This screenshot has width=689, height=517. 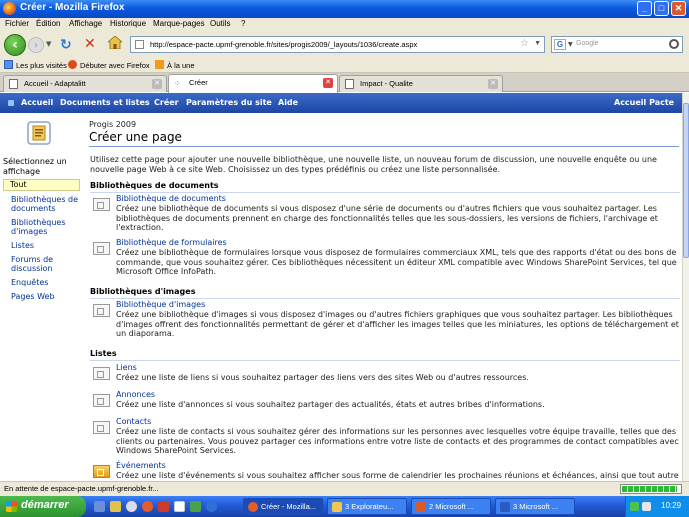 I want to click on breadcrumb: Progis 2009, so click(x=112, y=124).